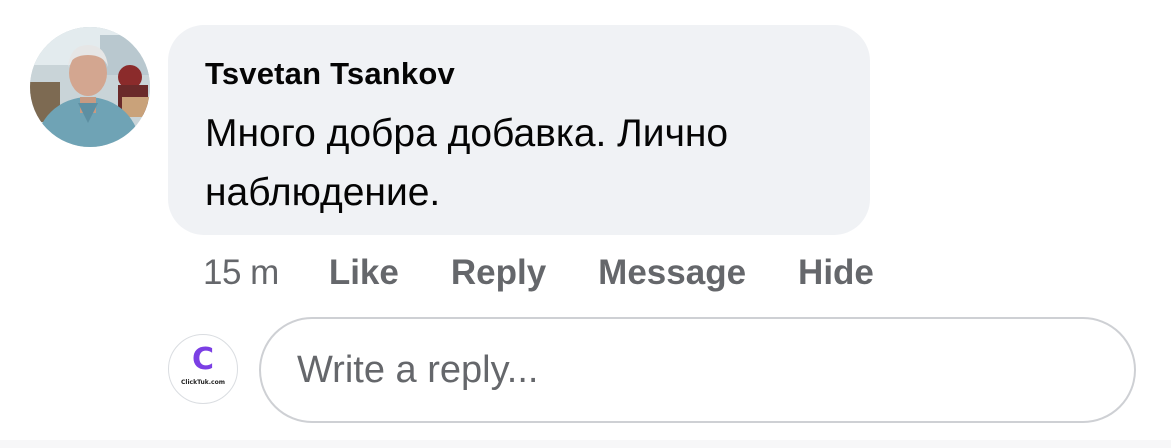 This screenshot has height=448, width=1171. Describe the element at coordinates (672, 273) in the screenshot. I see `message-button: Message` at that location.